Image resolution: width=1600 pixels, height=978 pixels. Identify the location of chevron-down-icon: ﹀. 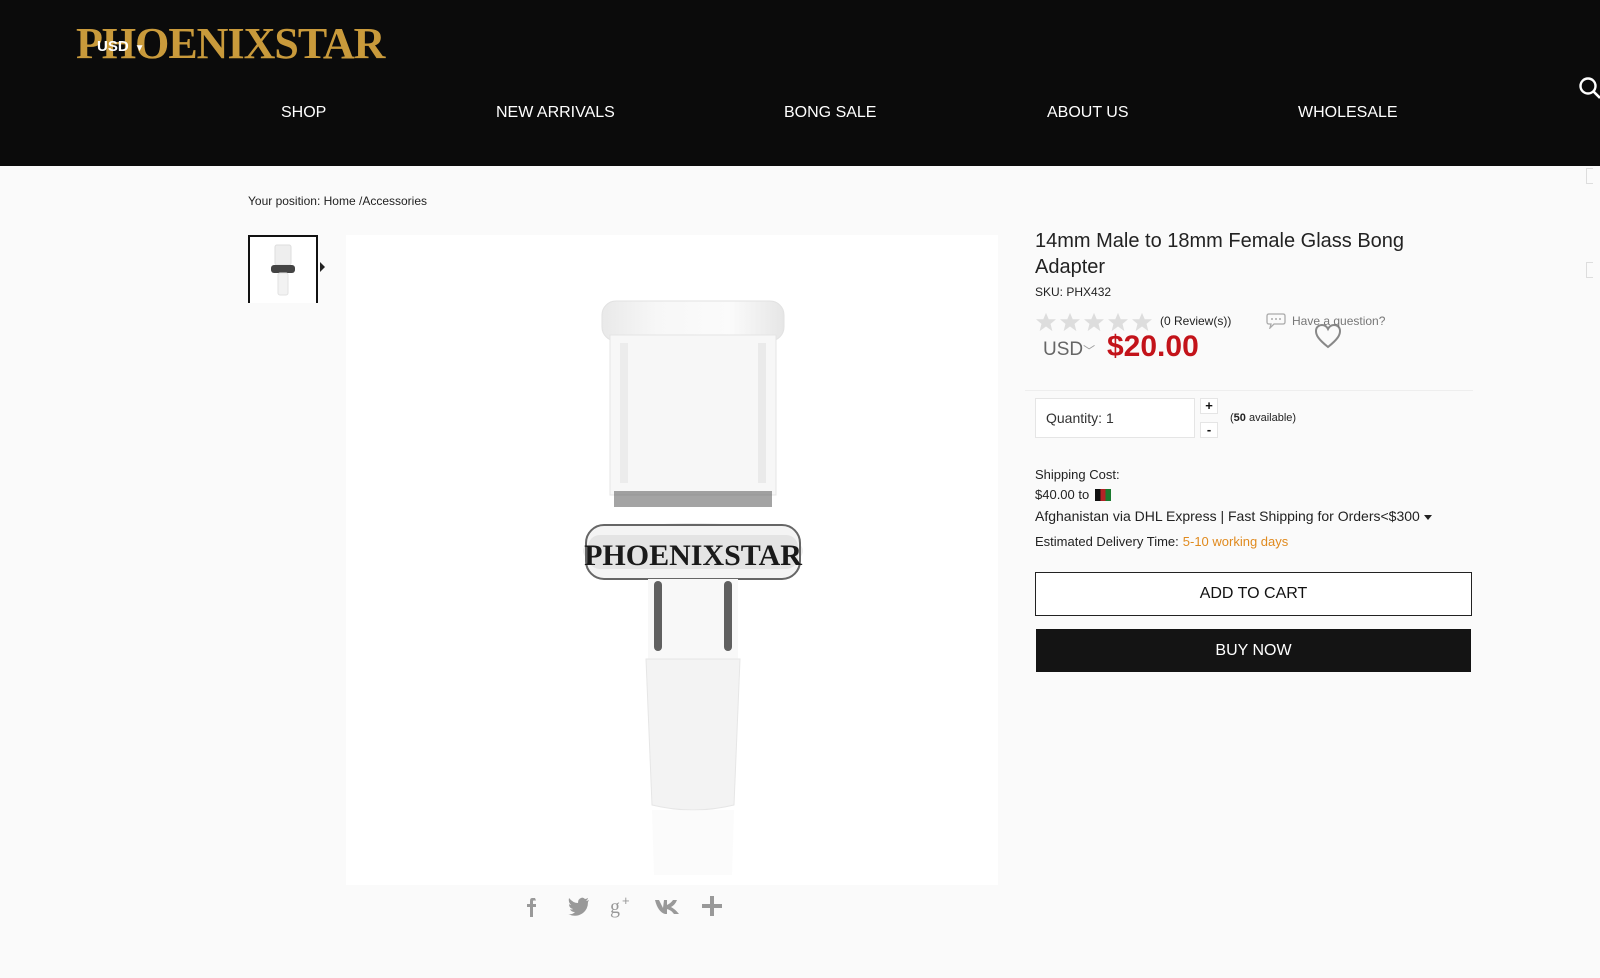
(1089, 351).